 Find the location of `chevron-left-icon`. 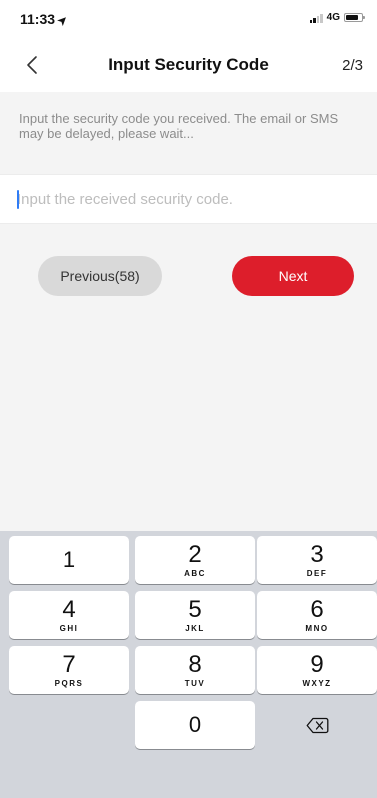

chevron-left-icon is located at coordinates (32, 65).